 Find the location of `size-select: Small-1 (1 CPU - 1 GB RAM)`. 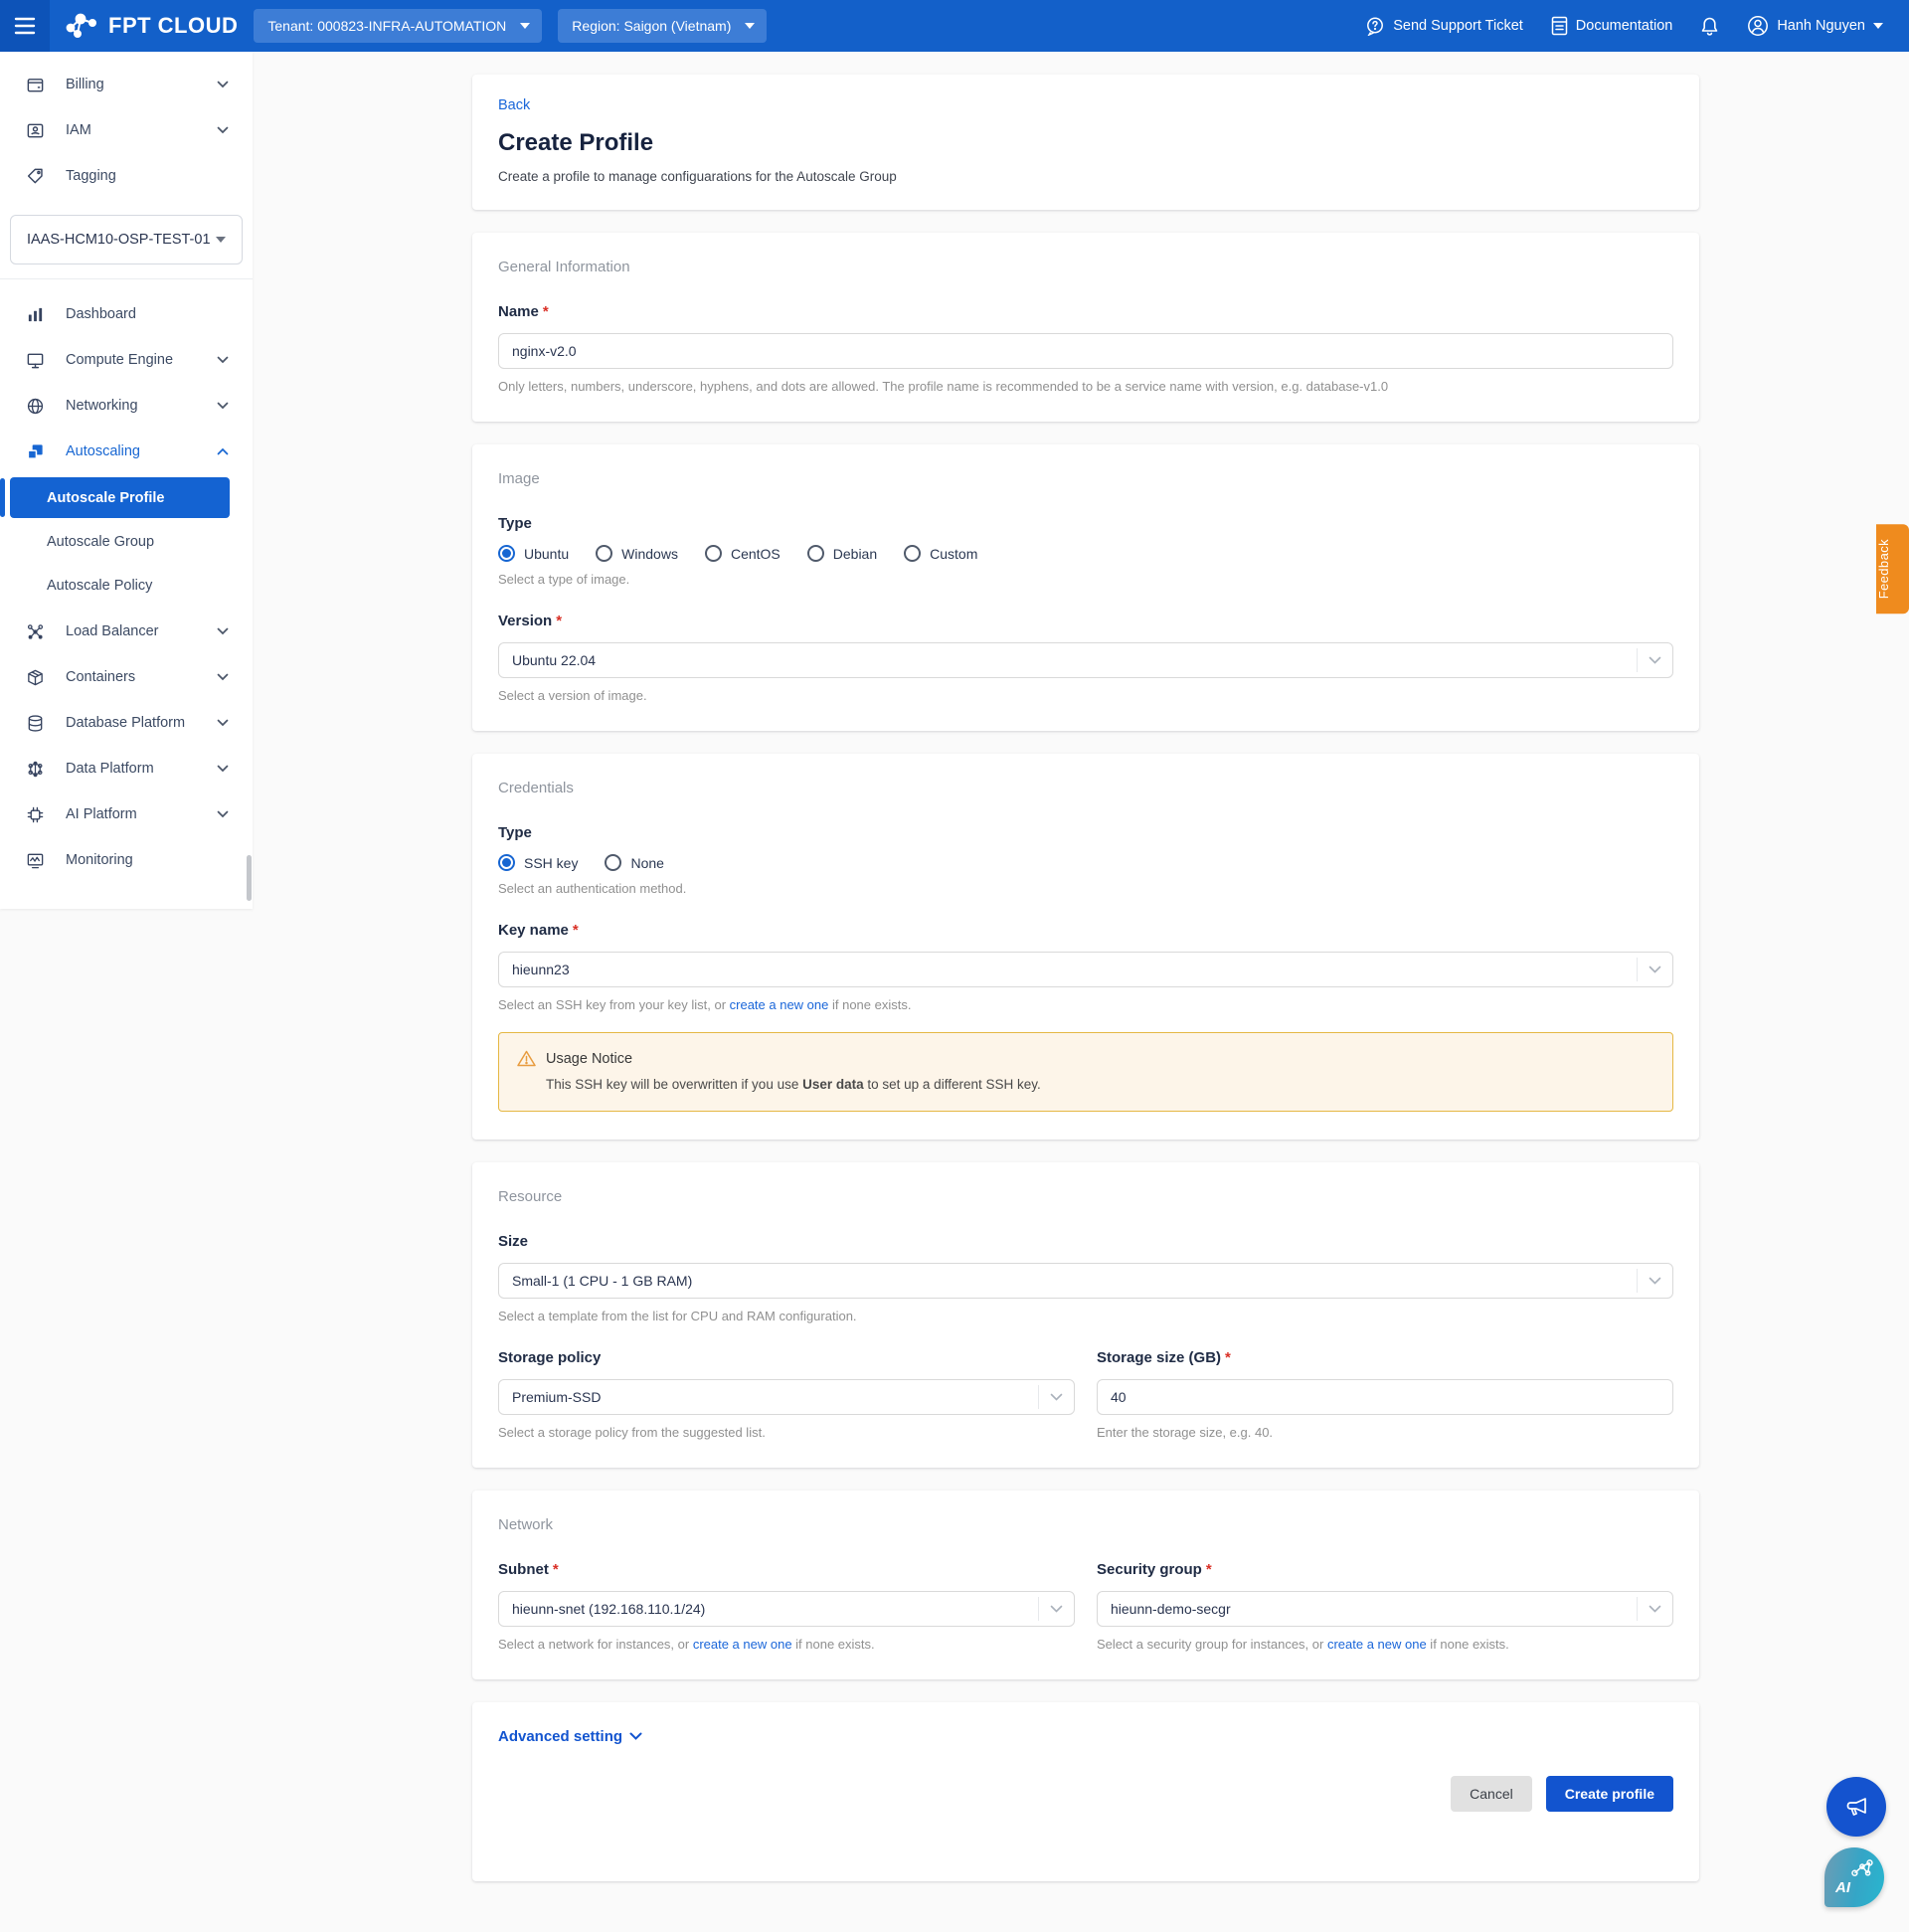

size-select: Small-1 (1 CPU - 1 GB RAM) is located at coordinates (1085, 1281).